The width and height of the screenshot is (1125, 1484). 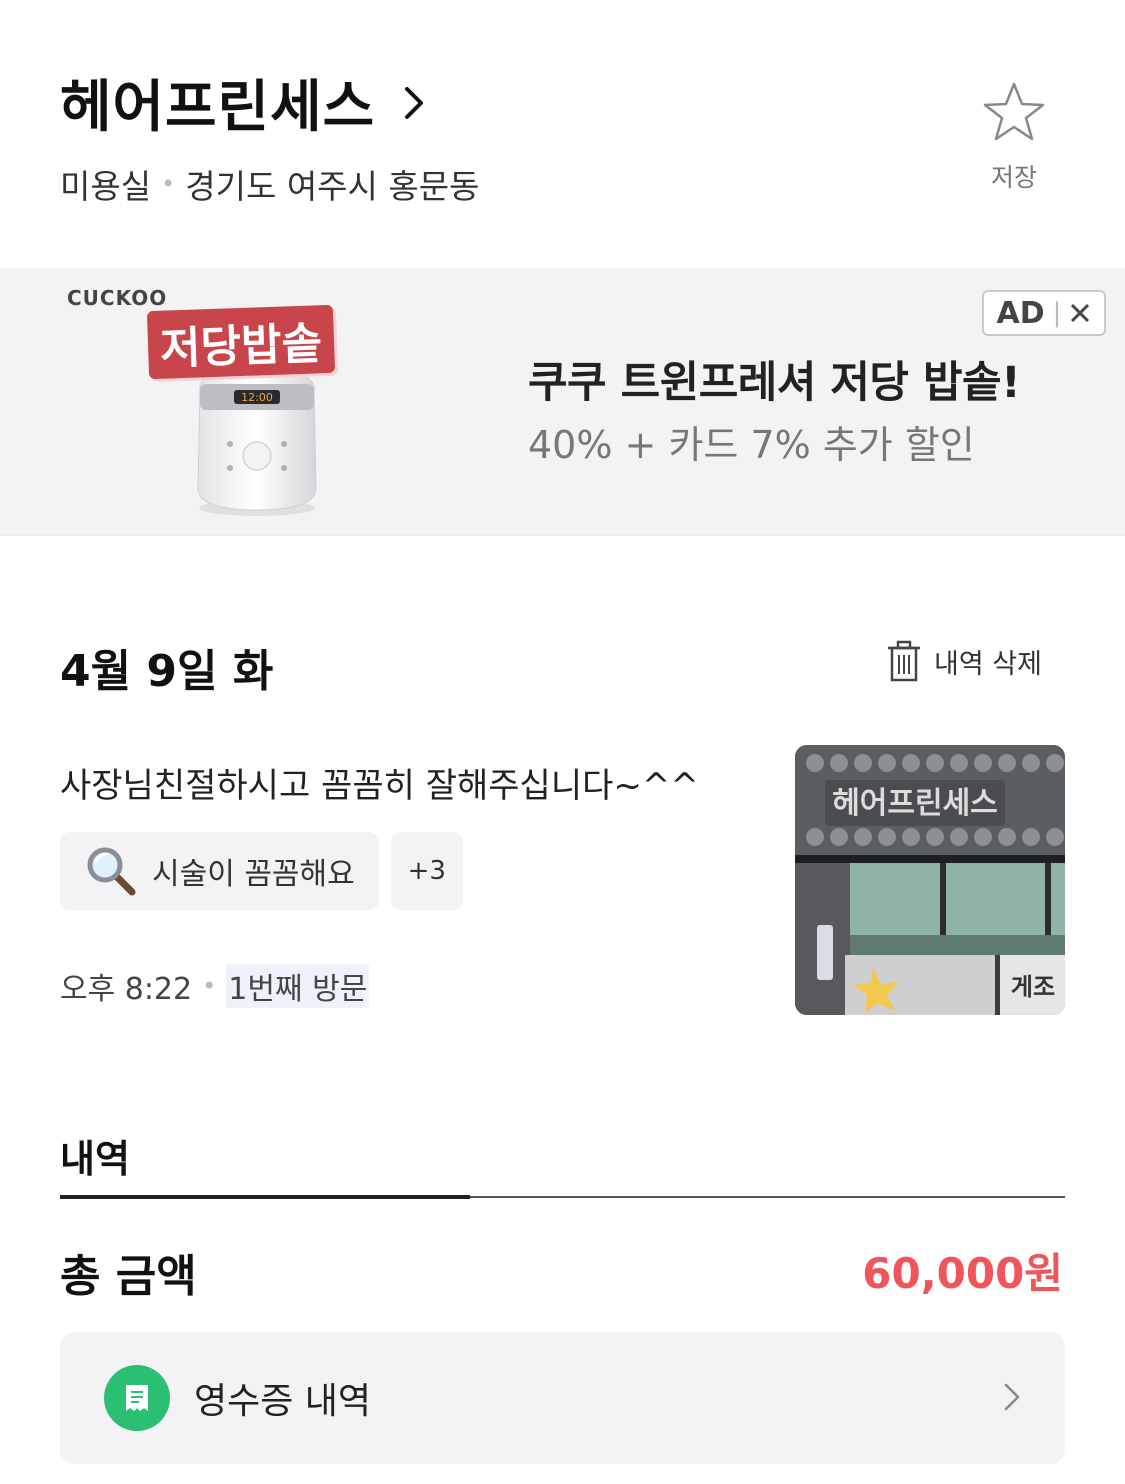 I want to click on review-tags: 시술이 꼼꼼해요 +3, so click(x=261, y=871).